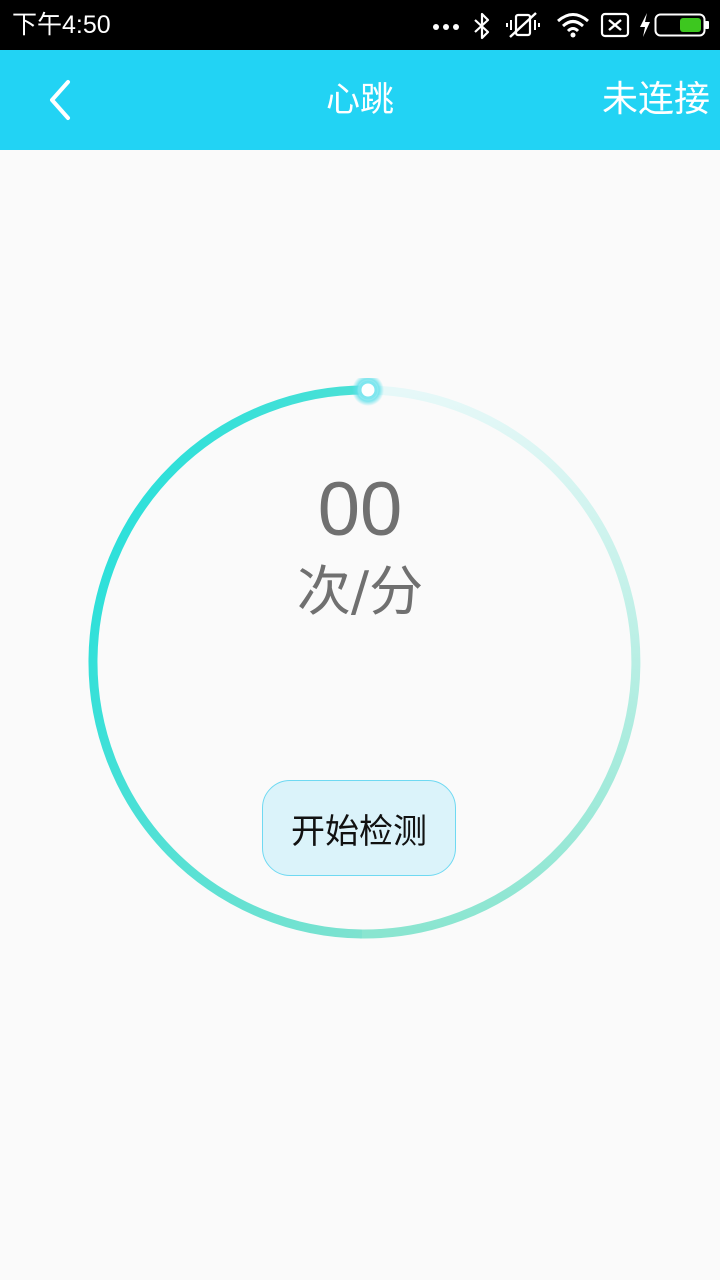 Image resolution: width=720 pixels, height=1280 pixels. Describe the element at coordinates (446, 27) in the screenshot. I see `more-dots-icon` at that location.